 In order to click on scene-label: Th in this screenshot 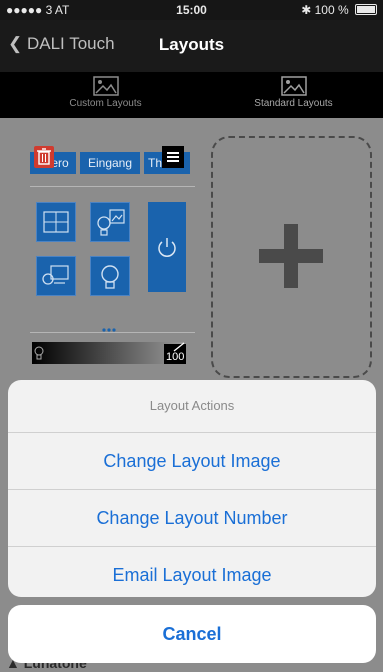, I will do `click(155, 163)`.